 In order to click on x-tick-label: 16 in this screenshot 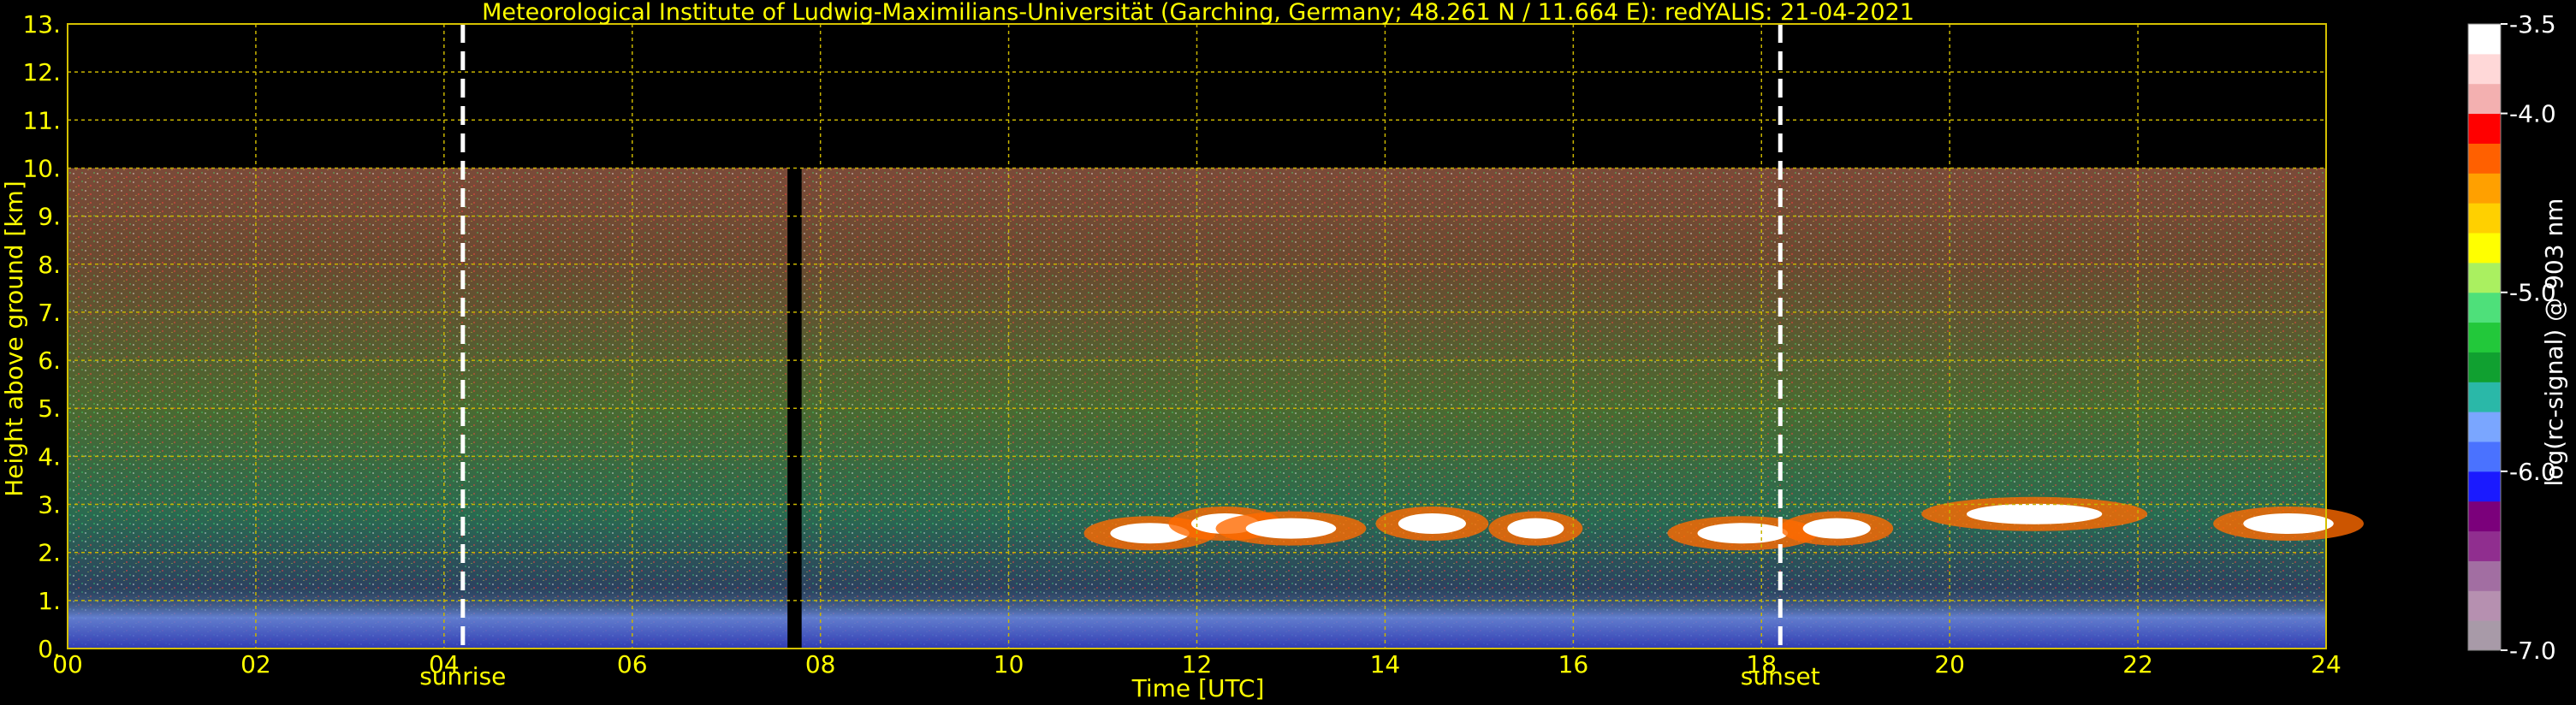, I will do `click(1573, 664)`.